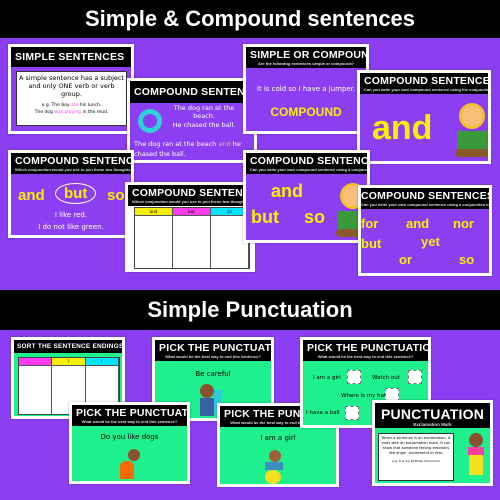 The image size is (500, 500). Describe the element at coordinates (131, 465) in the screenshot. I see `child-question-mark-illustration` at that location.